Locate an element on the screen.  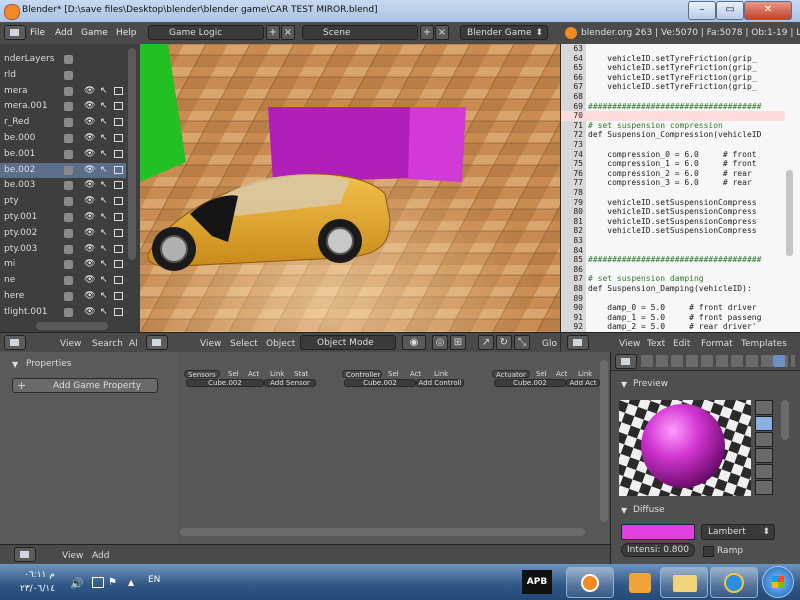
outliner-item: pty 👁 ↖ is located at coordinates (63, 201).